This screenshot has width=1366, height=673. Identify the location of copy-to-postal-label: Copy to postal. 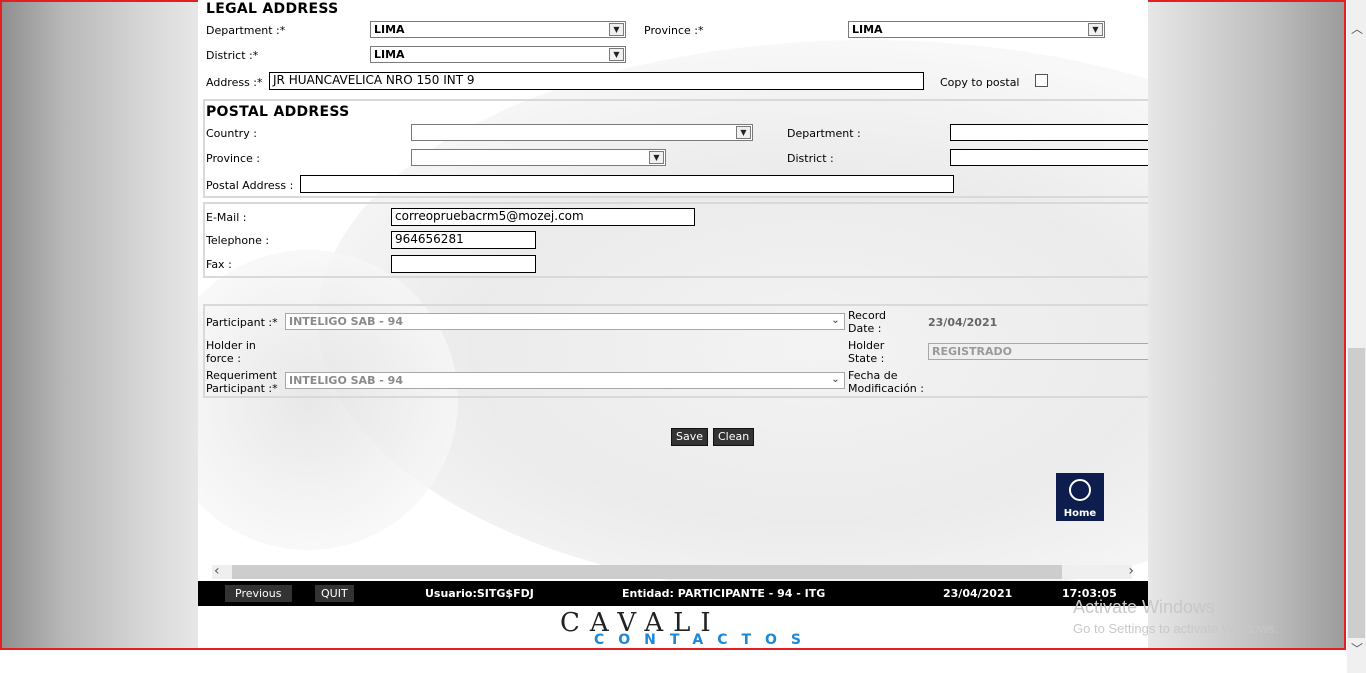
(980, 82).